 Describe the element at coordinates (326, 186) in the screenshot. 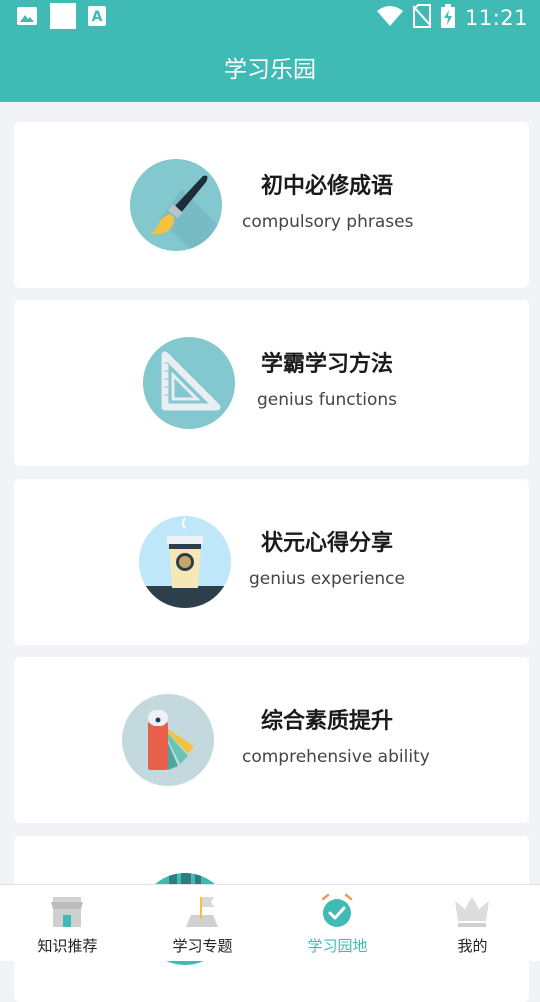

I see `card-title: 初中必修成语` at that location.